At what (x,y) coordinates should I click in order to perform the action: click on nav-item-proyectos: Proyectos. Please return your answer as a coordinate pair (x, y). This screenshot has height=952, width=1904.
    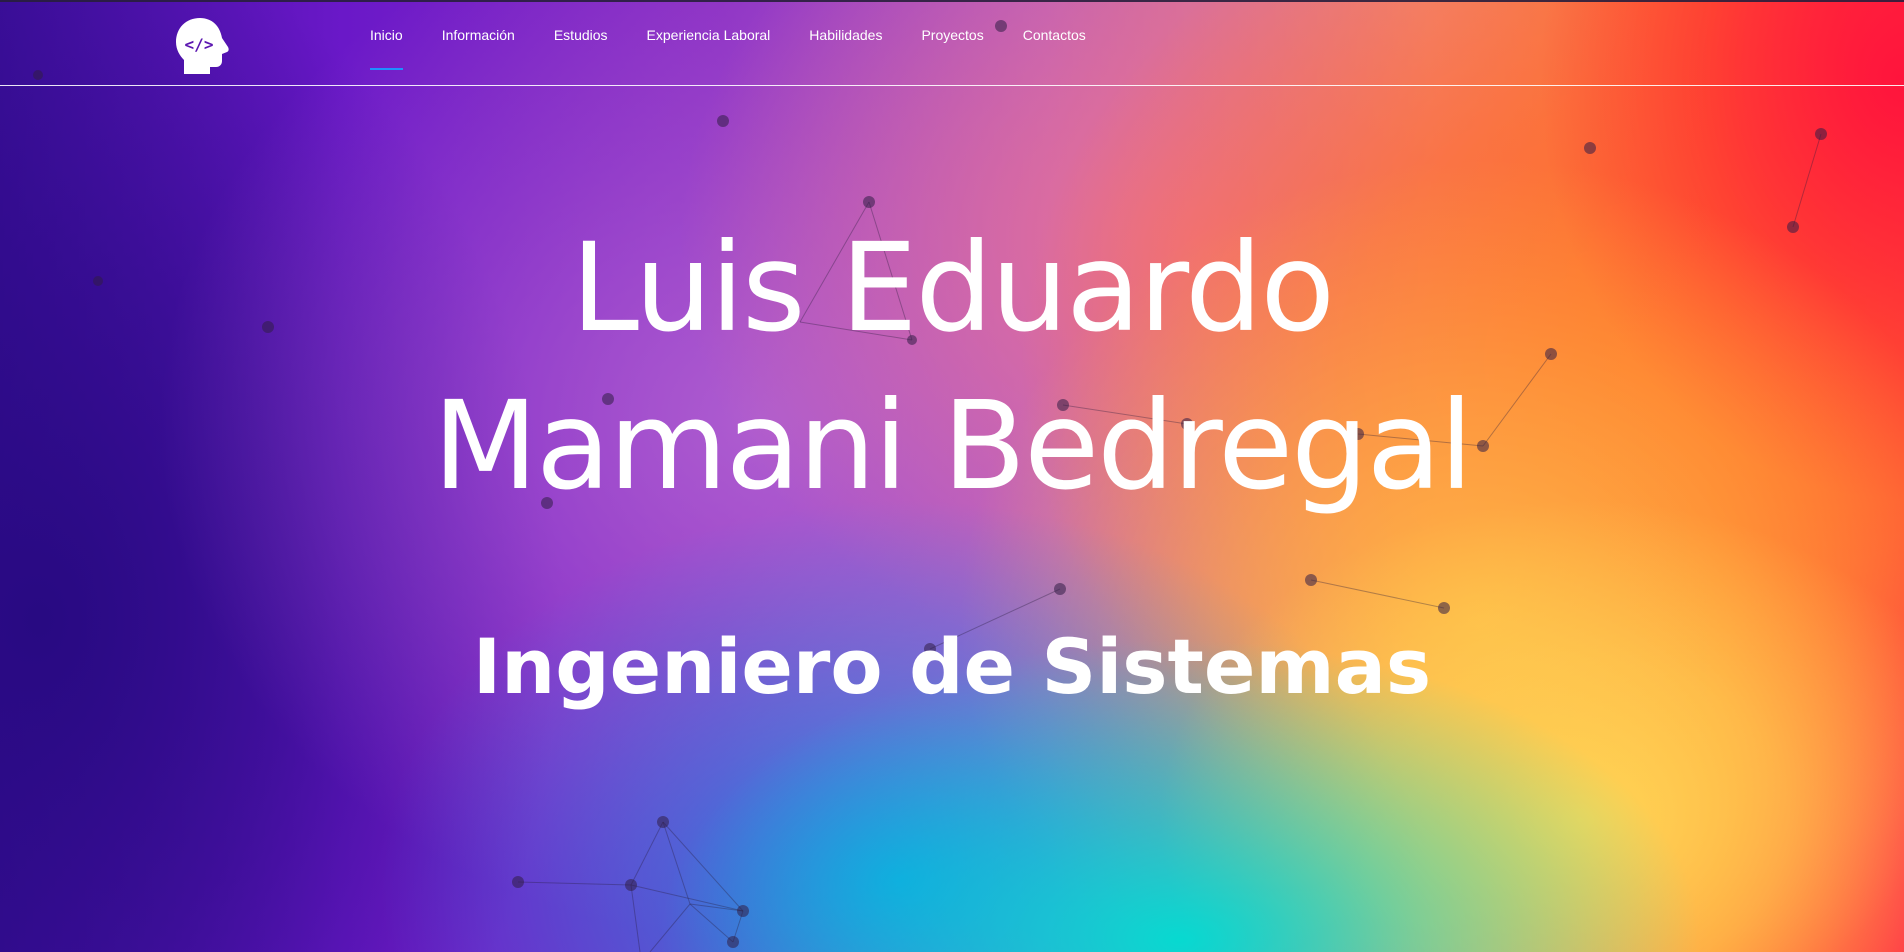
    Looking at the image, I should click on (952, 44).